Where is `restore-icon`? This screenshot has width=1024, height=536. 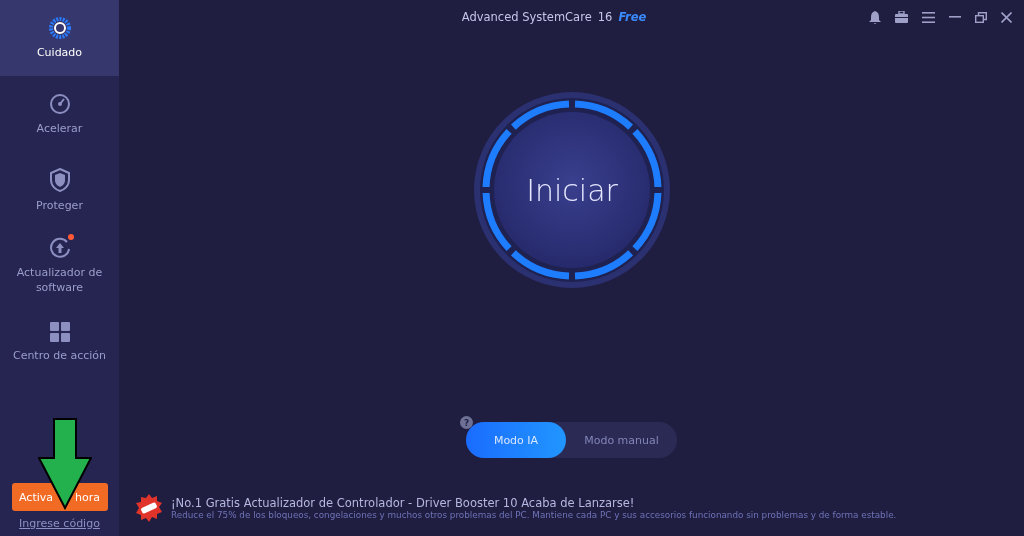 restore-icon is located at coordinates (981, 17).